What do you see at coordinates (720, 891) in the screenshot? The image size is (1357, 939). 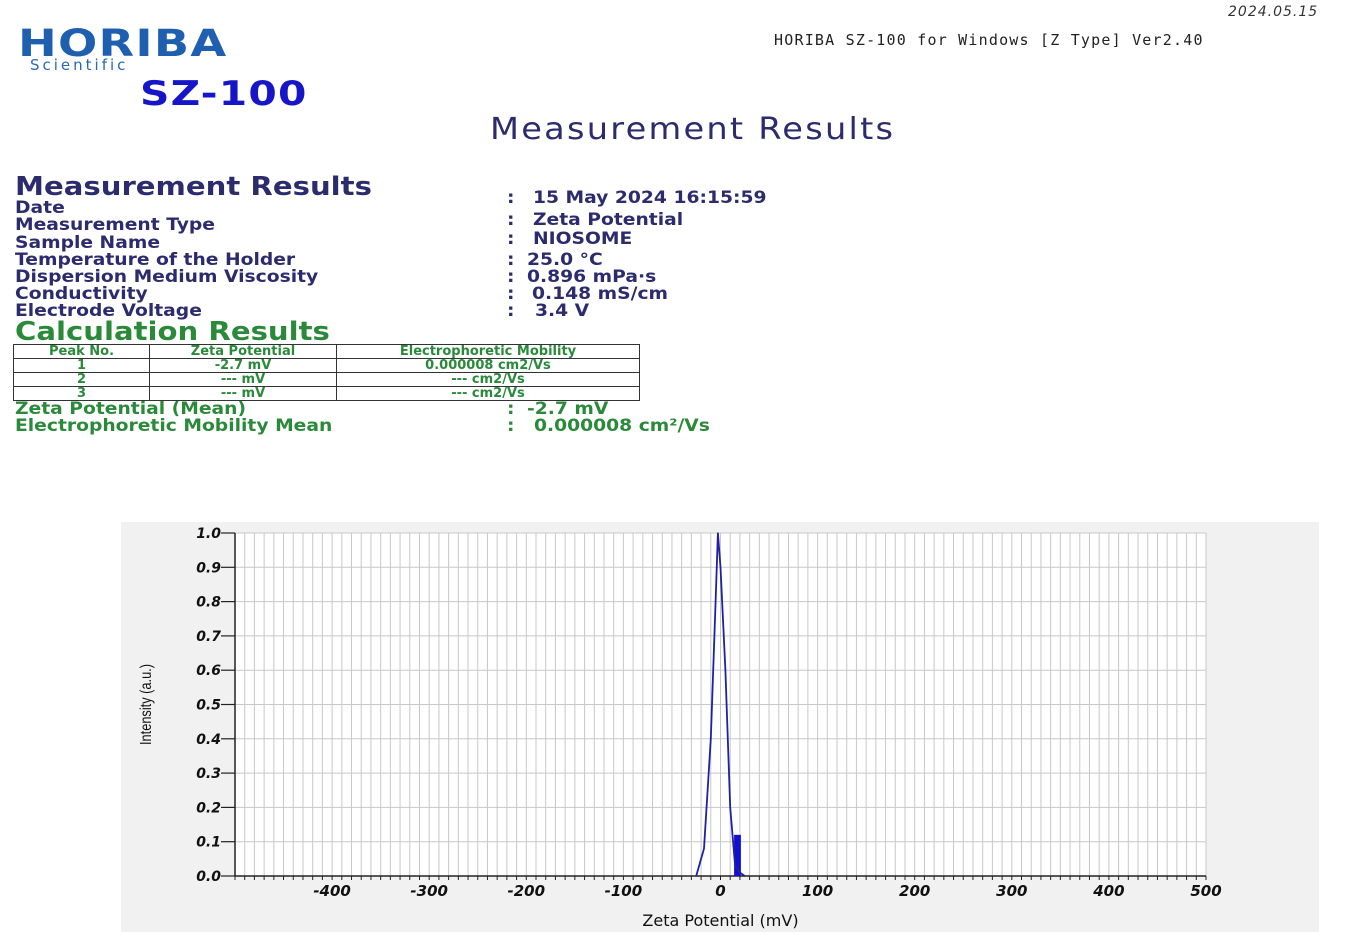 I see `x-tick-label: 0` at bounding box center [720, 891].